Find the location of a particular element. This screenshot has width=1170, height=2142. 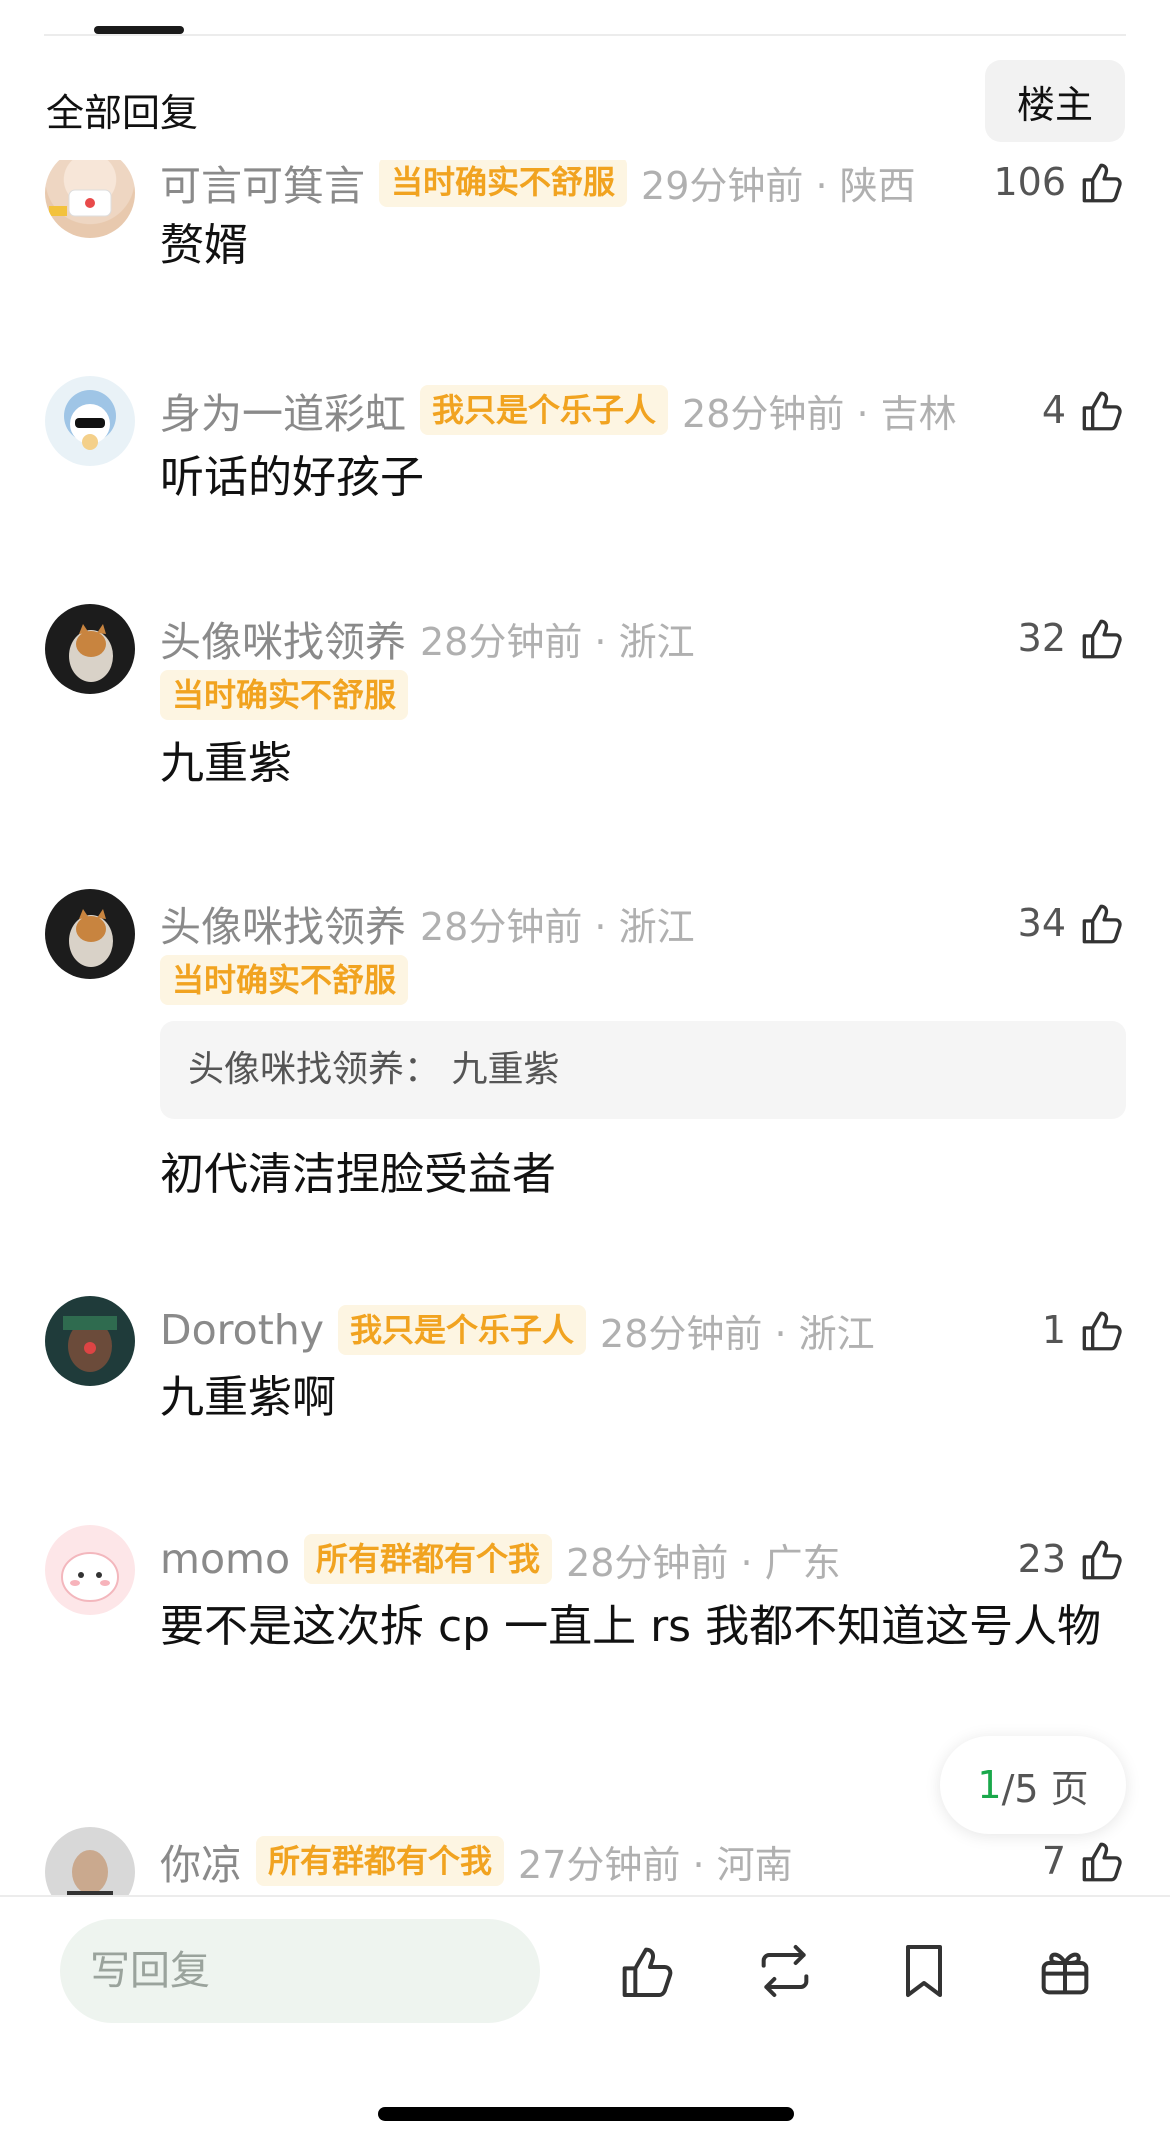

bottom-action-bar: 写回复 is located at coordinates (585, 2018).